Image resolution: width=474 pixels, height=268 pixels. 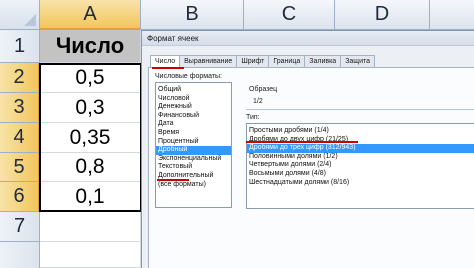 I want to click on format-item-percentage: Процентный, so click(x=193, y=142).